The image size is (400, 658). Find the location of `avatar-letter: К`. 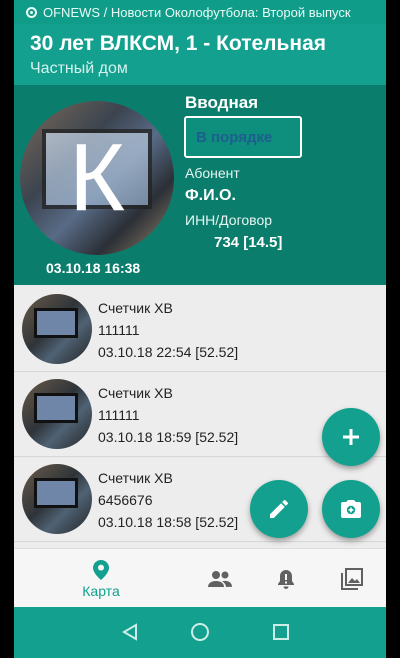

avatar-letter: К is located at coordinates (97, 177).